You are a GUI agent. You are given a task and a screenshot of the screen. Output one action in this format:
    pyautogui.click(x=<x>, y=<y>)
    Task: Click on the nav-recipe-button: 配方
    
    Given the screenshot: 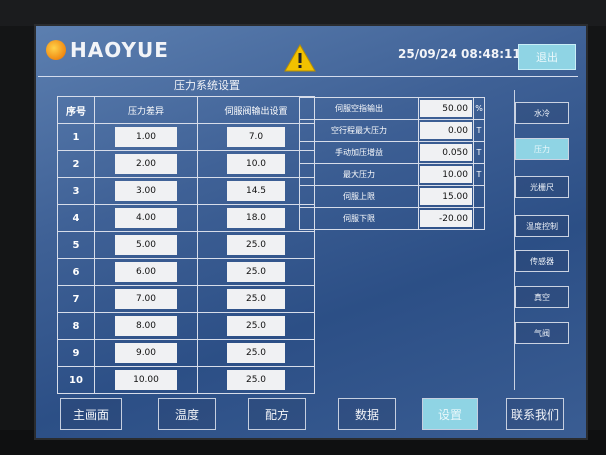 What is the action you would take?
    pyautogui.click(x=277, y=414)
    